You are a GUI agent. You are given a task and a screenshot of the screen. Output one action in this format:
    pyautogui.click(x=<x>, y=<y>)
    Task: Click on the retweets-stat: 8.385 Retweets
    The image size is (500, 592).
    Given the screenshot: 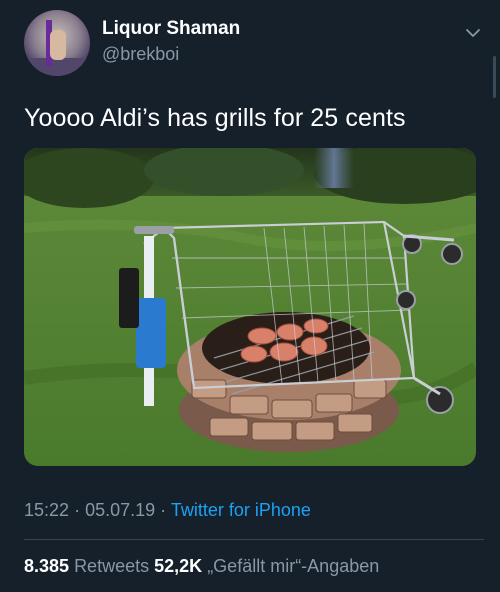 What is the action you would take?
    pyautogui.click(x=86, y=566)
    